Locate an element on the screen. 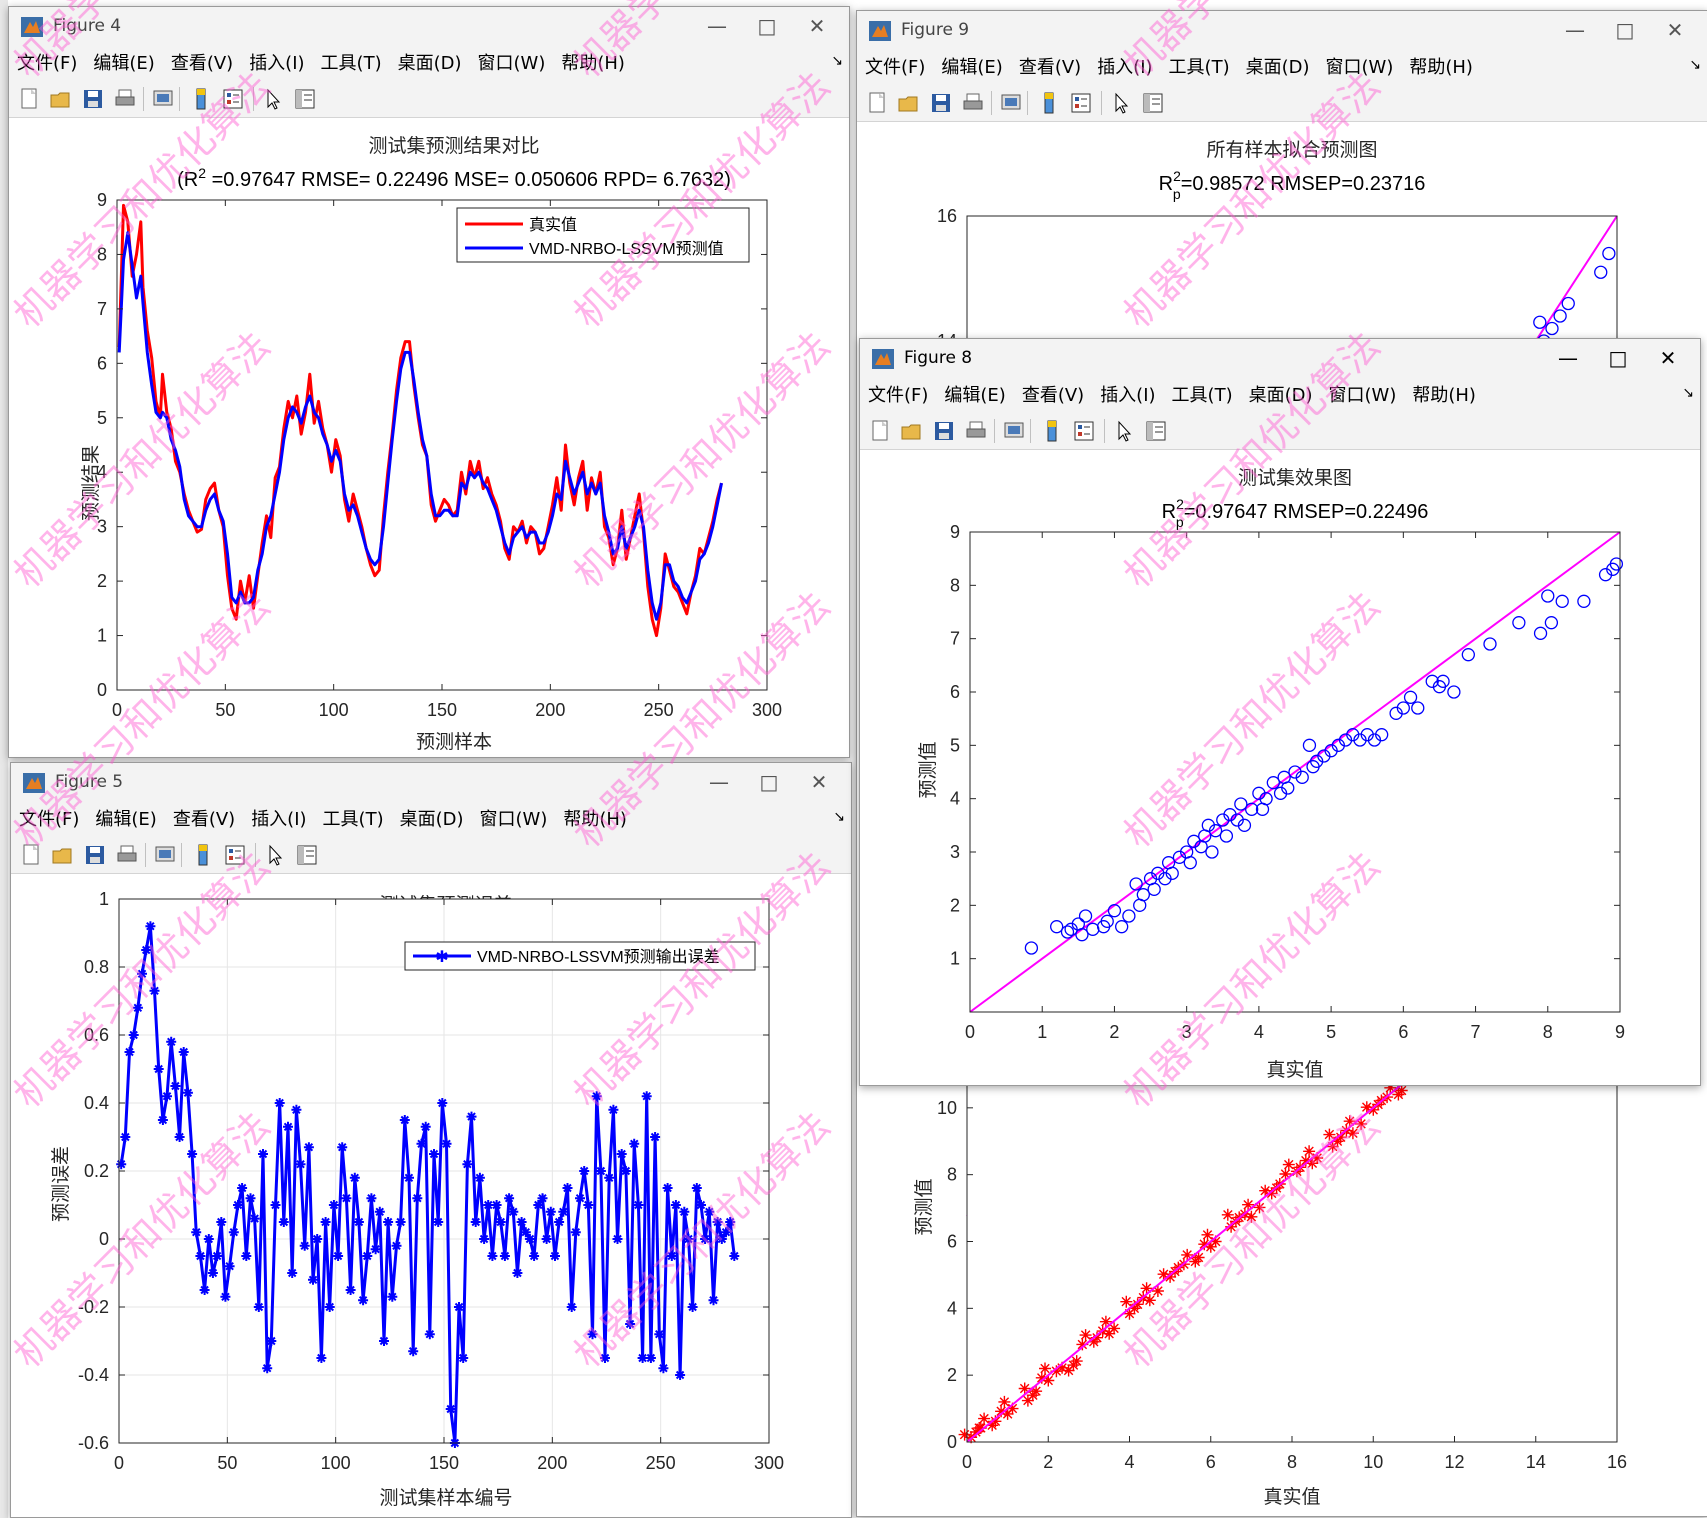 The width and height of the screenshot is (1707, 1518). figure-4-titlebar: Figure 4 — □ ✕ is located at coordinates (429, 27).